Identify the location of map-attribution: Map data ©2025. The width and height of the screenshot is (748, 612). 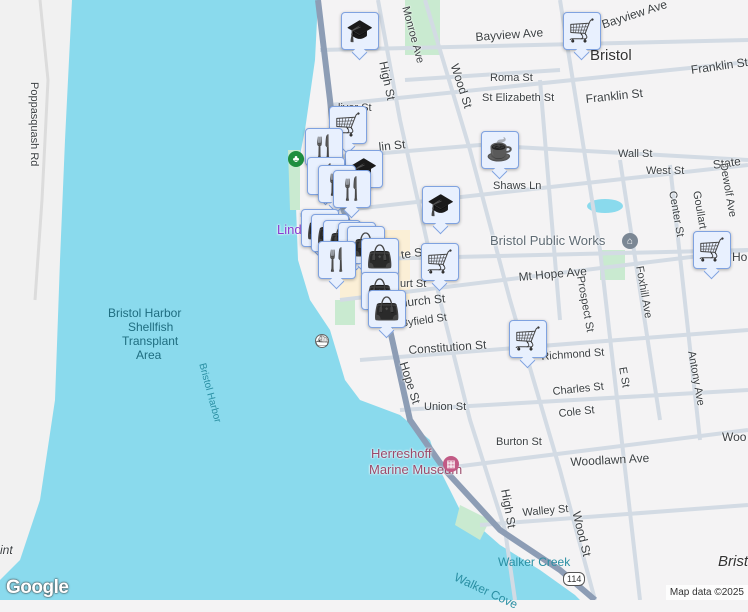
(706, 592).